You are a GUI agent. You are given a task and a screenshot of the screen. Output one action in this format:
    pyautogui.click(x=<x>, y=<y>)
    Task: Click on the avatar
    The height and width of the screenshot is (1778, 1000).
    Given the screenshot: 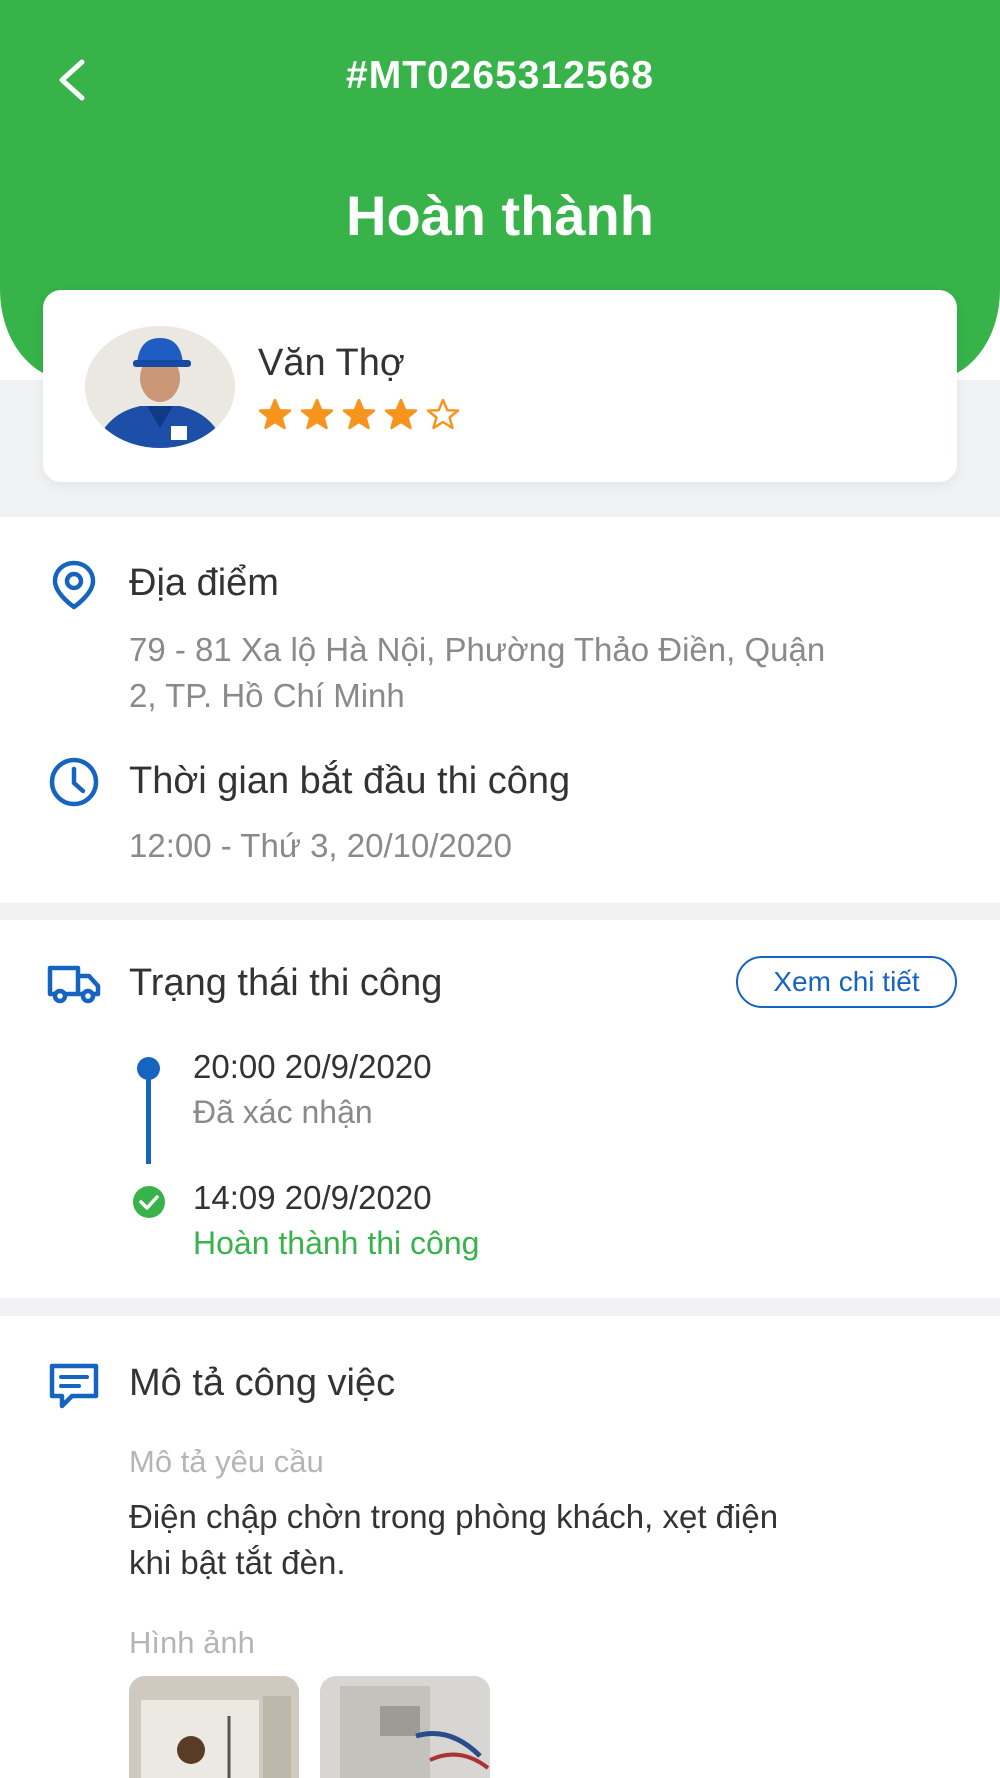 What is the action you would take?
    pyautogui.click(x=160, y=387)
    